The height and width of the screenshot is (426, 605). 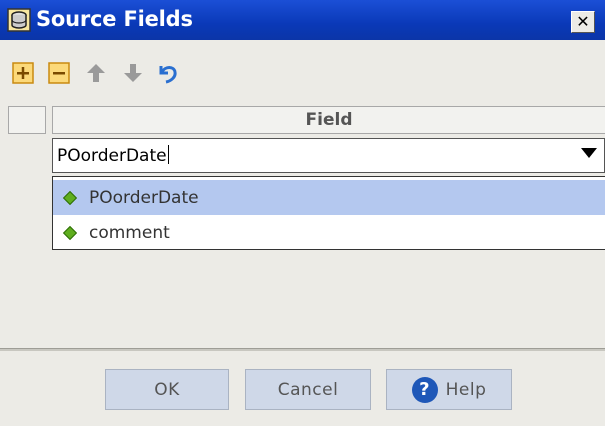 I want to click on close-icon: ✕, so click(x=583, y=21).